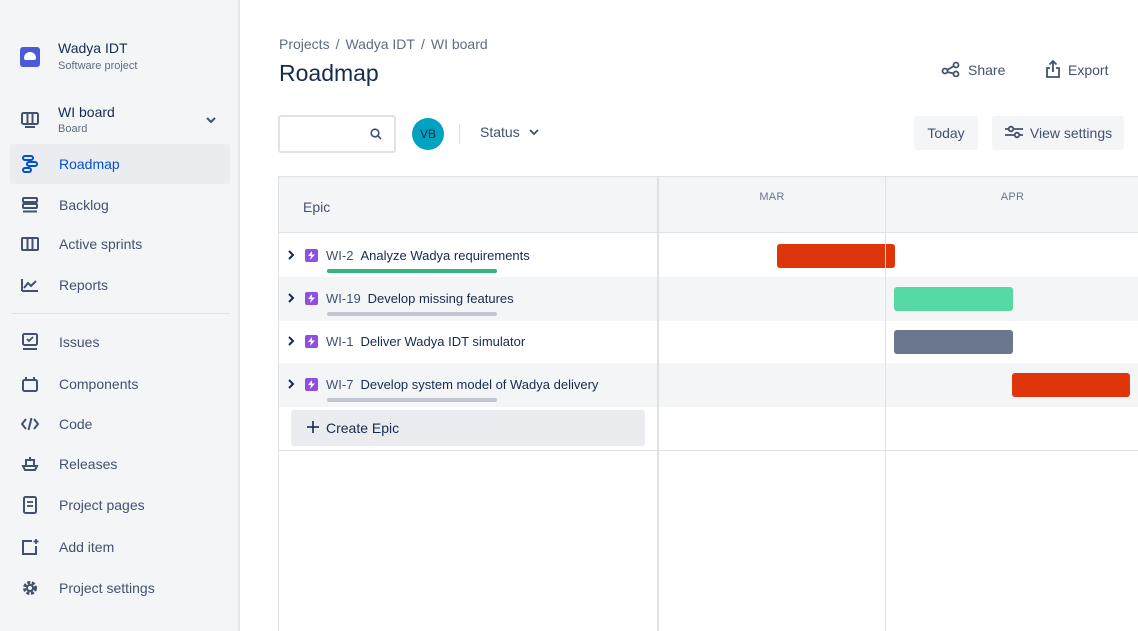  What do you see at coordinates (84, 285) in the screenshot?
I see `sidebar-item-label: Reports` at bounding box center [84, 285].